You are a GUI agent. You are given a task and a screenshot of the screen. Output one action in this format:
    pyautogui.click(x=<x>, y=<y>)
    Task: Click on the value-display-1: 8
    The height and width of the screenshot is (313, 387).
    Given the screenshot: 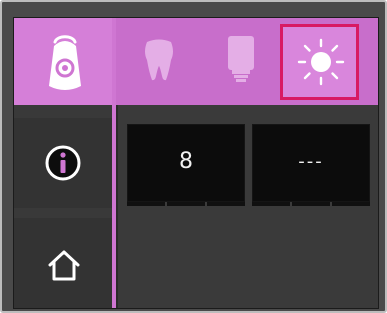 What is the action you would take?
    pyautogui.click(x=186, y=163)
    